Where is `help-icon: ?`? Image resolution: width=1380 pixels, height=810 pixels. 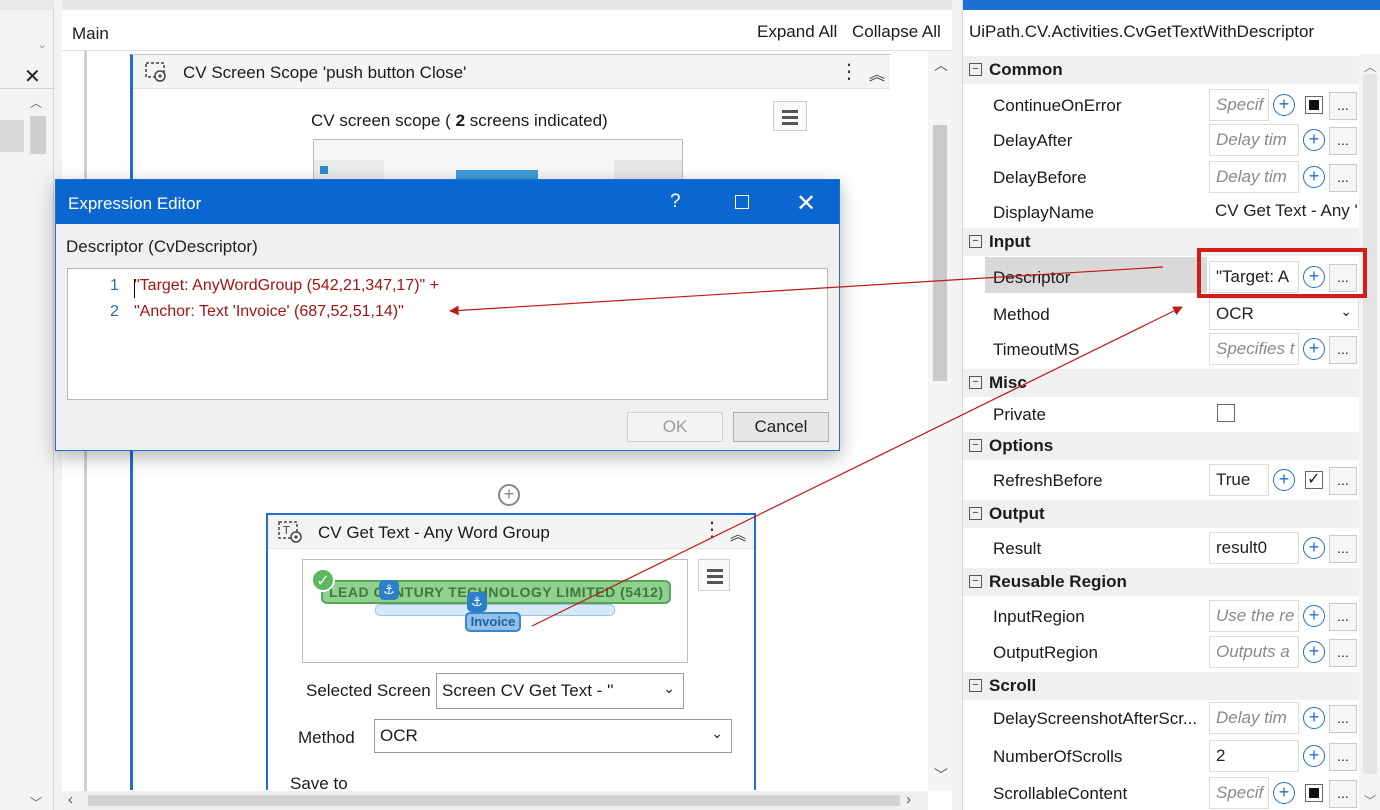
help-icon: ? is located at coordinates (675, 202).